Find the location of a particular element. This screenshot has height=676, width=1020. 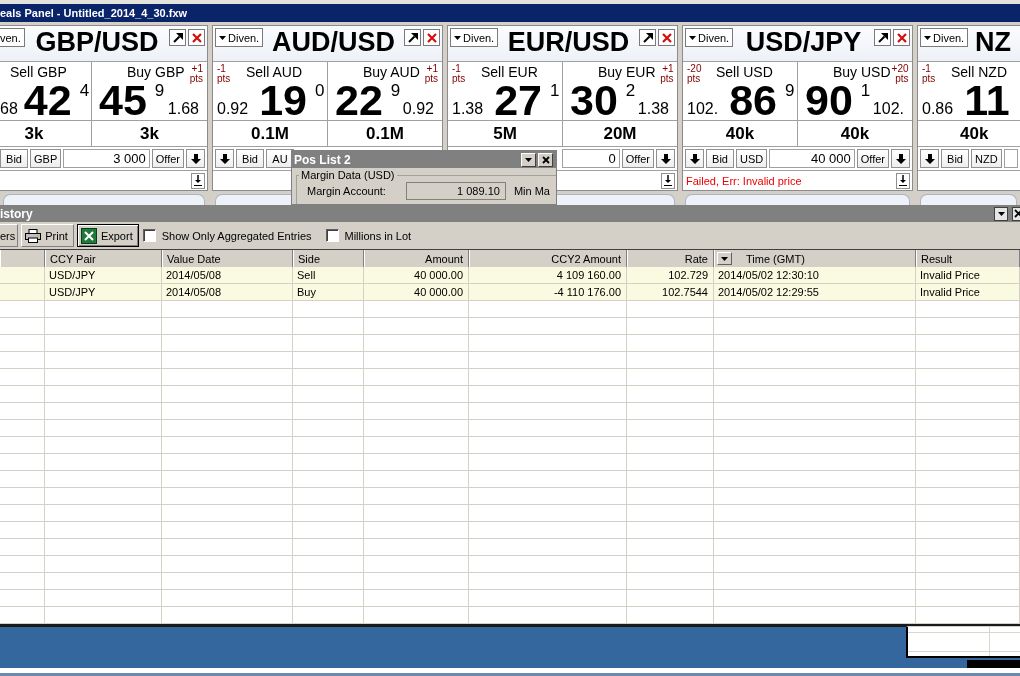

window-title: eals Panel - Untitled_2014_4_30.fxw is located at coordinates (94, 13).